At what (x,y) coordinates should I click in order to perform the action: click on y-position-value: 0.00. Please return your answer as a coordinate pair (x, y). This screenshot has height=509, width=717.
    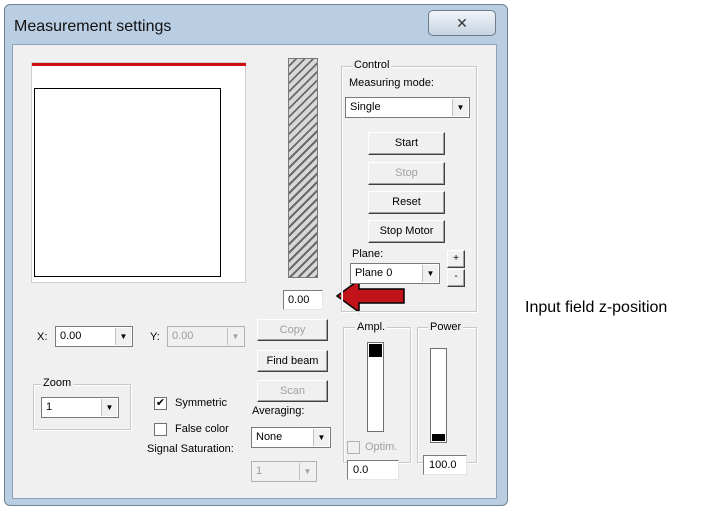
    Looking at the image, I should click on (183, 336).